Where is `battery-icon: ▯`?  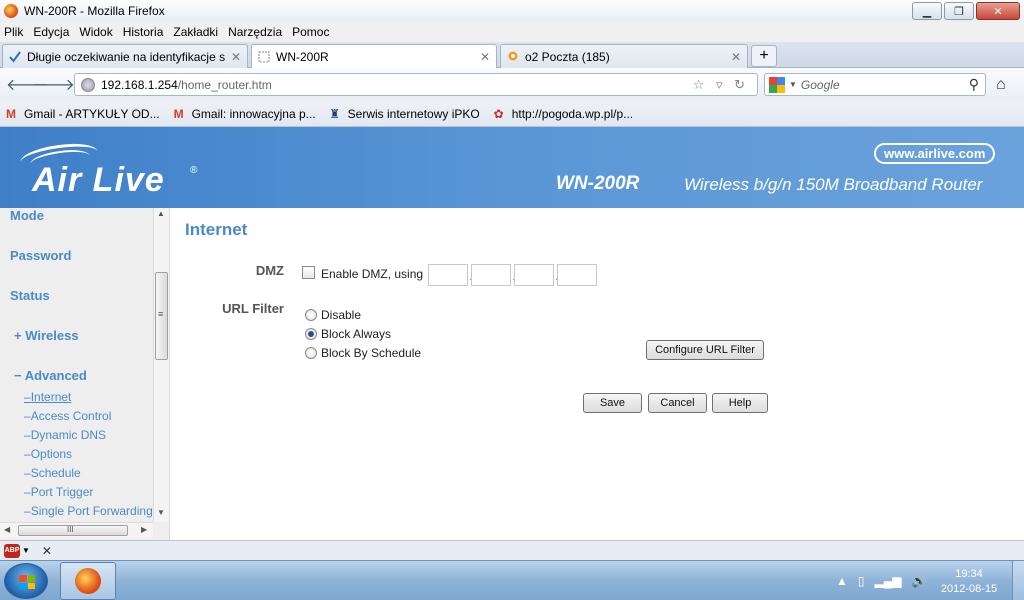 battery-icon: ▯ is located at coordinates (861, 581).